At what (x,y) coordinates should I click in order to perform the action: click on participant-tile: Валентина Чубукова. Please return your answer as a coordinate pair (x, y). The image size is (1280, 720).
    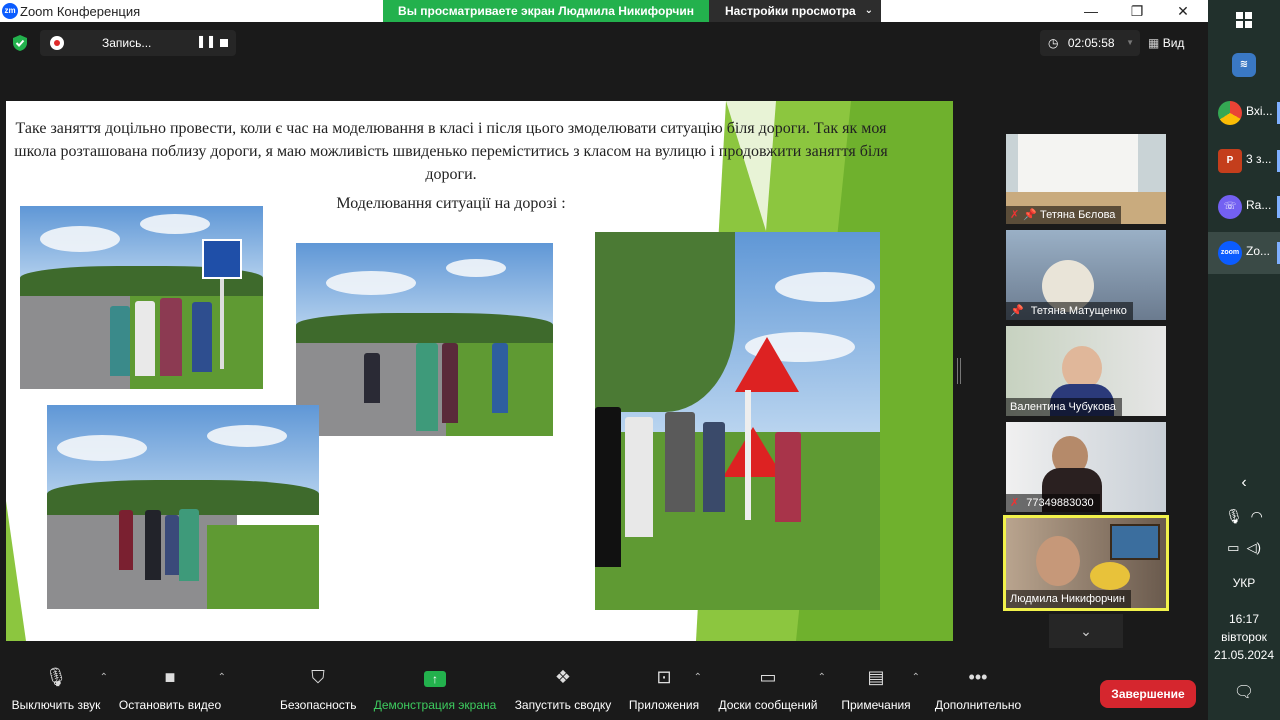
    Looking at the image, I should click on (1086, 371).